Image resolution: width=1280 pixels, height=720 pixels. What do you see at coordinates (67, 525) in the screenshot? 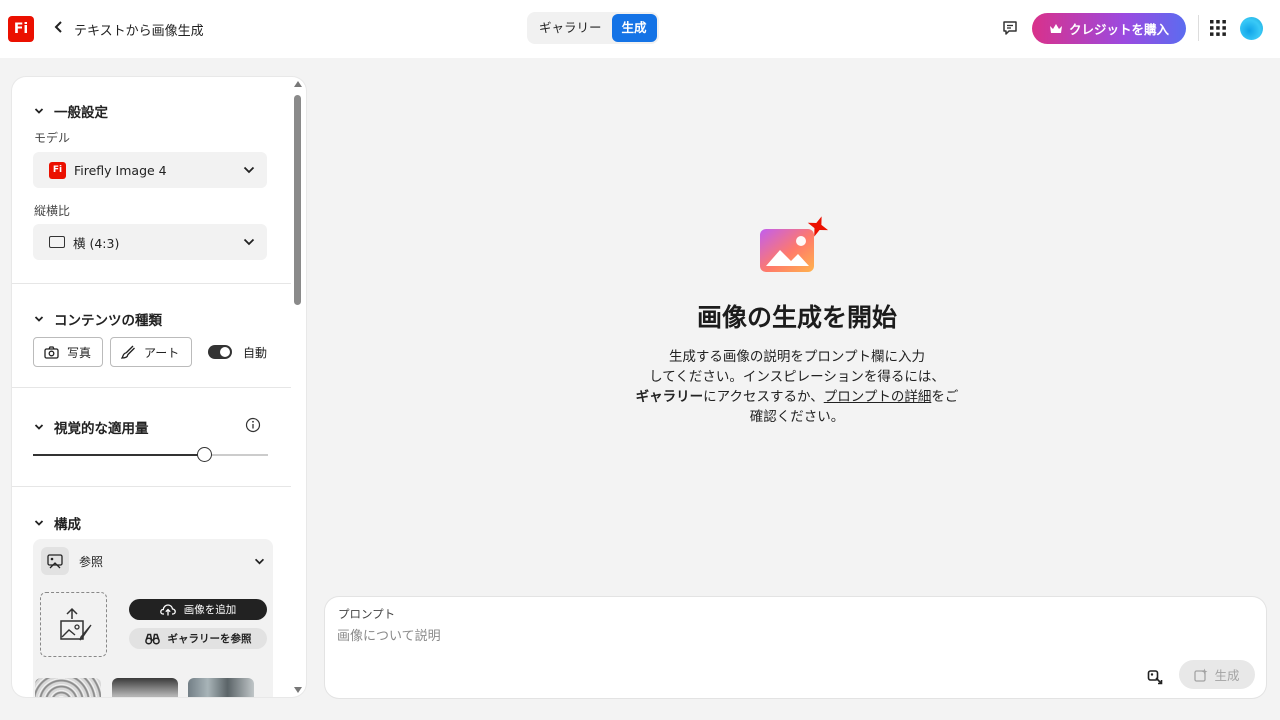
I see `composition-title: 構成` at bounding box center [67, 525].